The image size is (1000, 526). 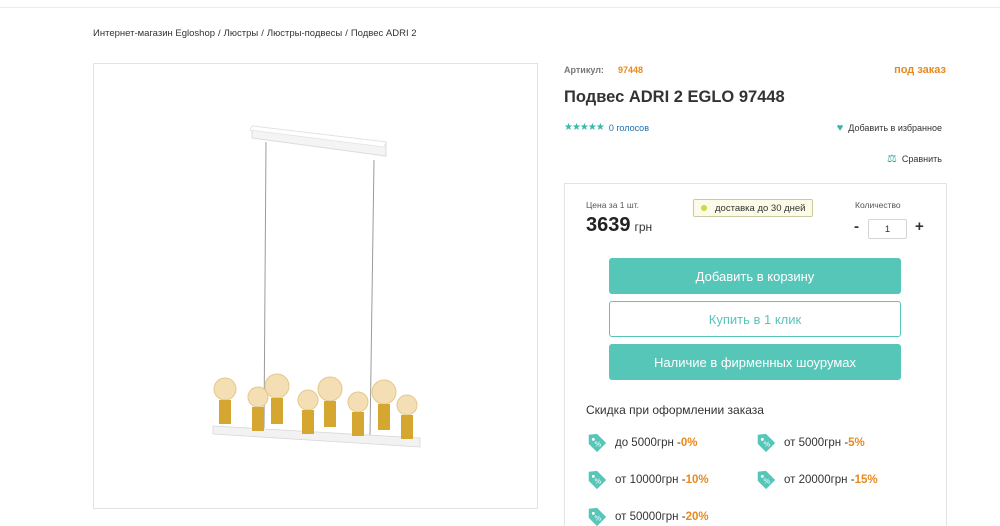 I want to click on article-label: Артикул:, so click(x=584, y=70).